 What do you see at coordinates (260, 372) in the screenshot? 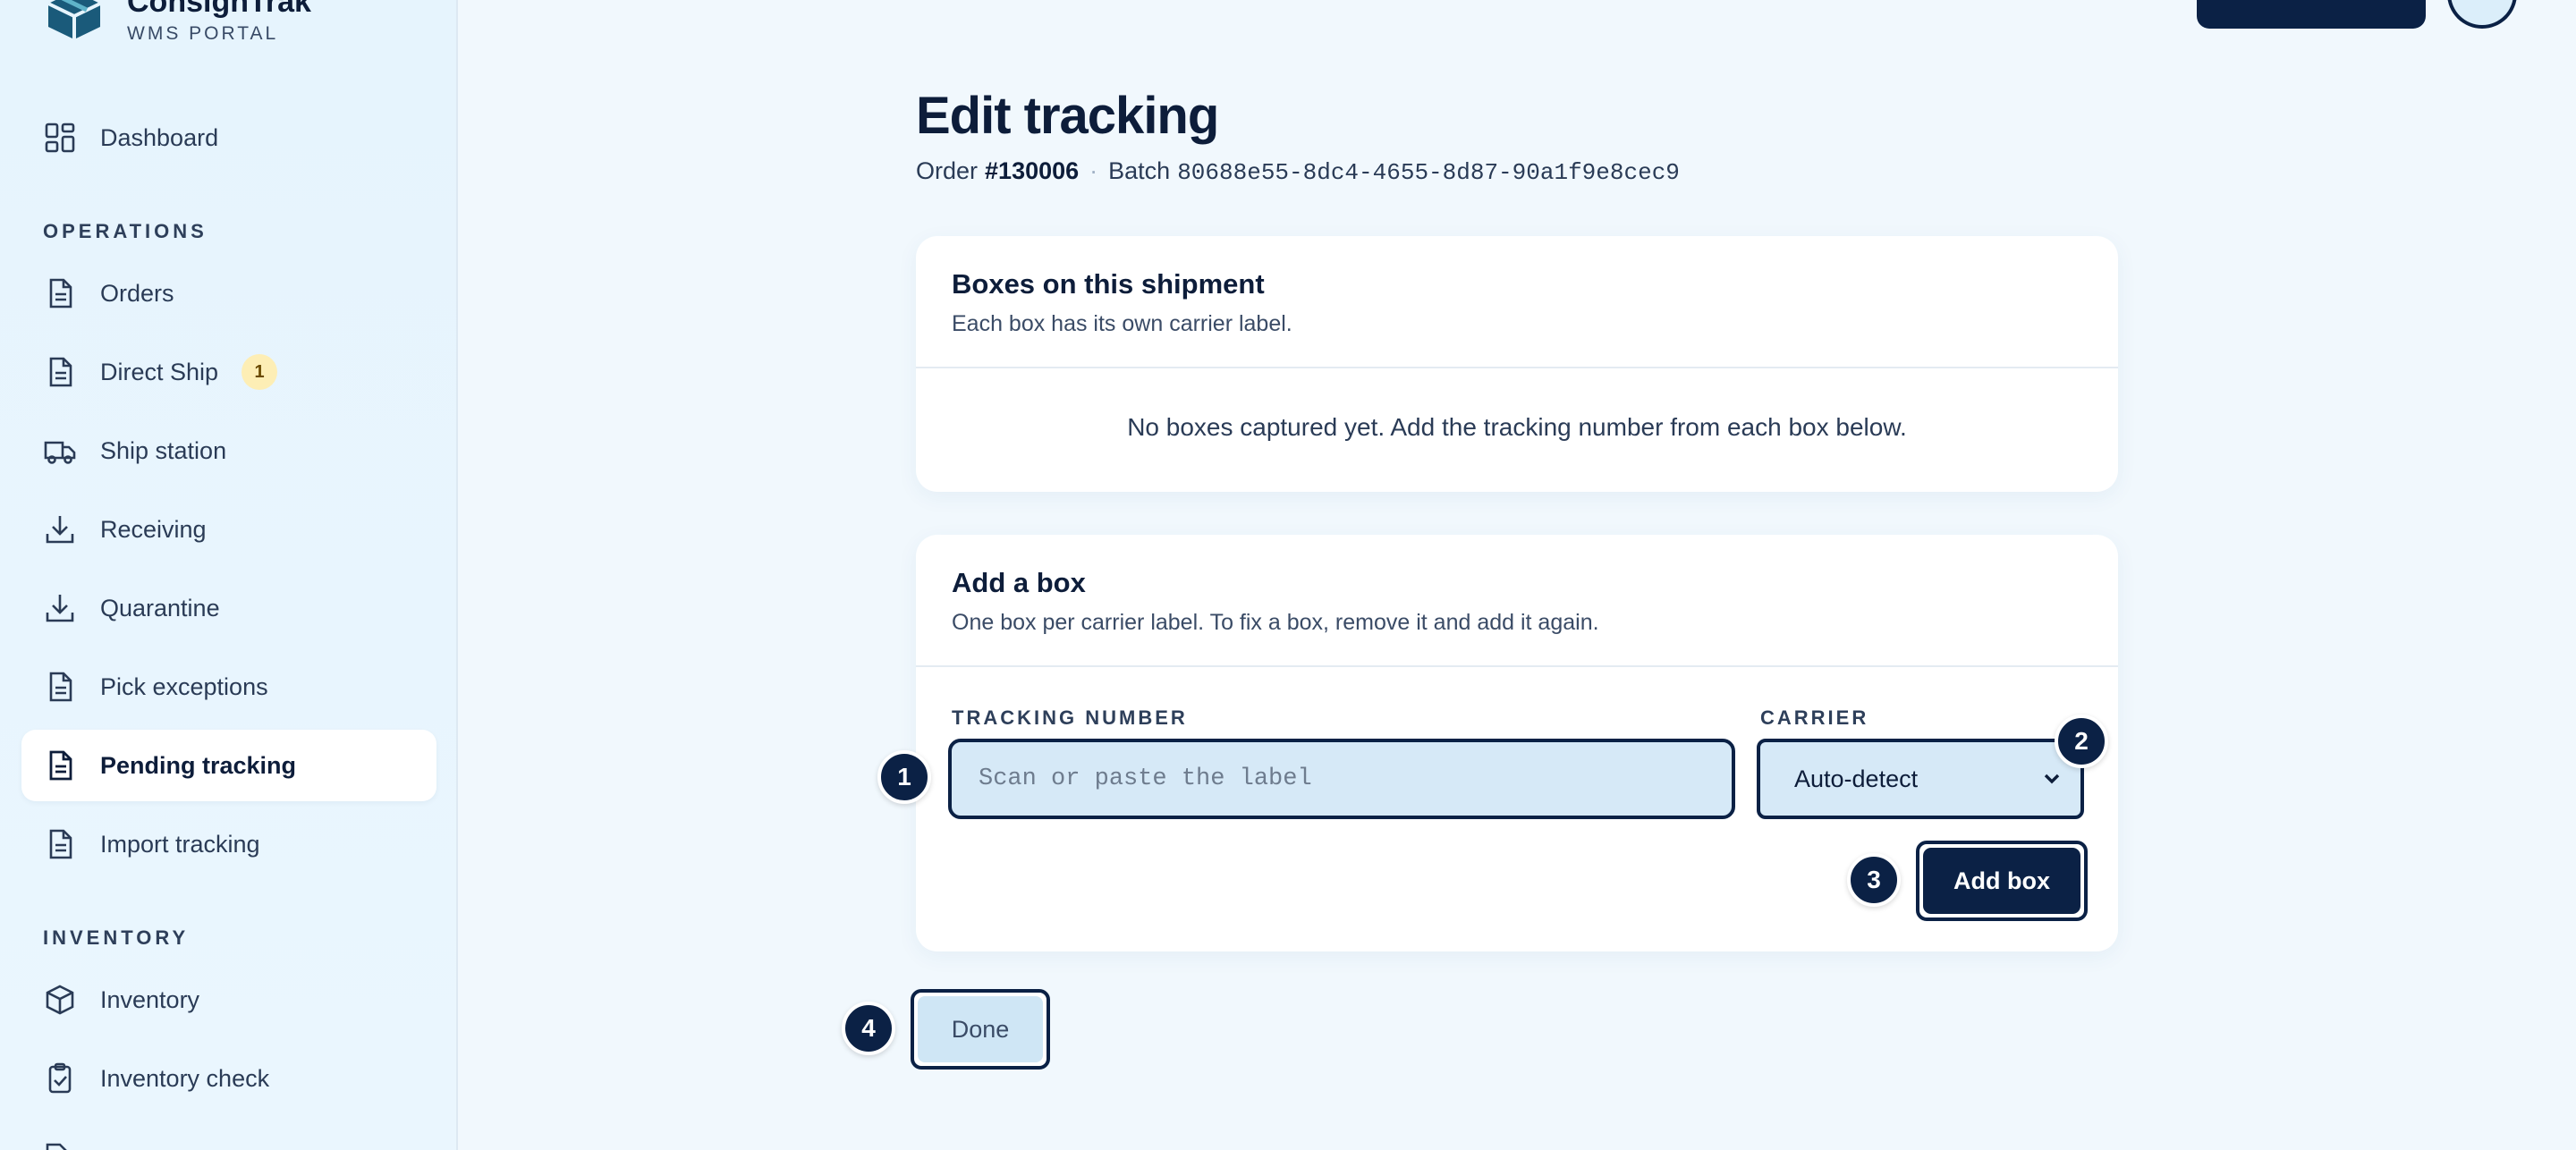
I see `count-badge: 1` at bounding box center [260, 372].